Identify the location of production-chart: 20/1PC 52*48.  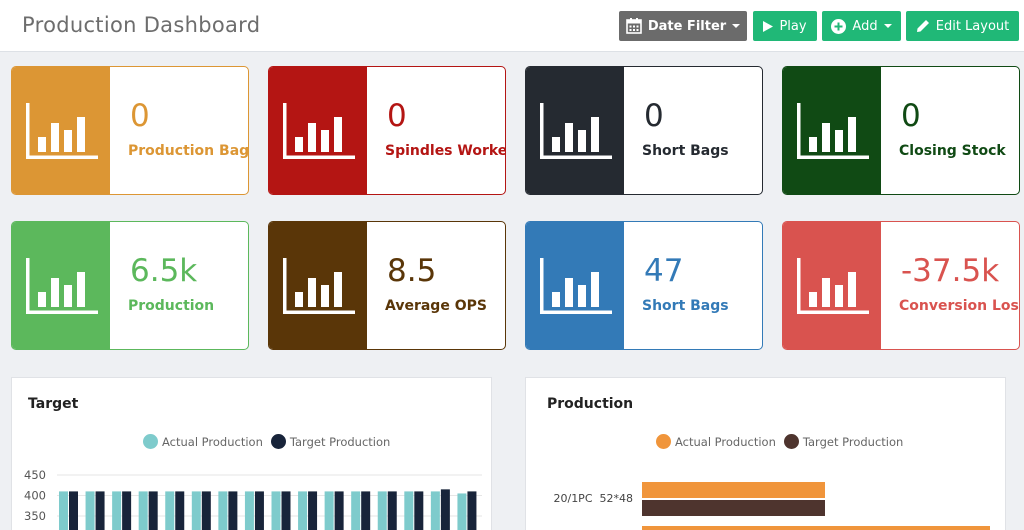
(771, 506).